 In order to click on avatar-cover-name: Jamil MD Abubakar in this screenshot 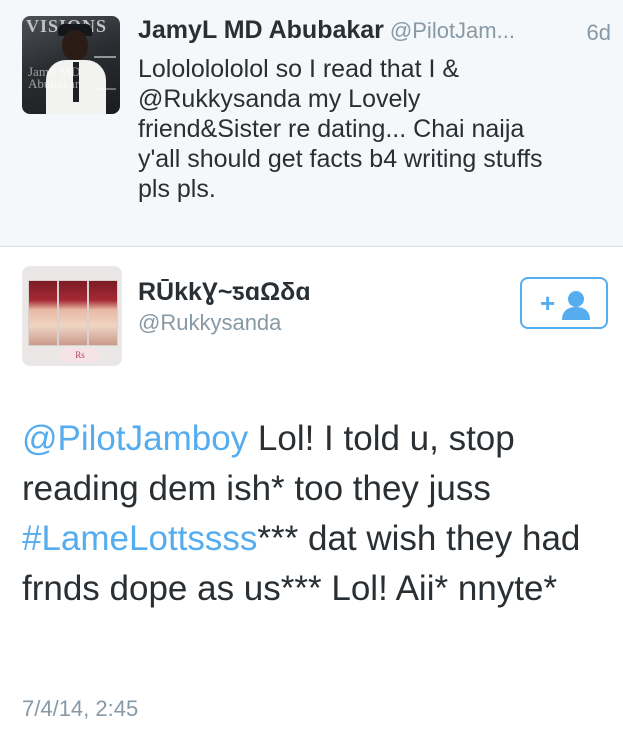, I will do `click(54, 77)`.